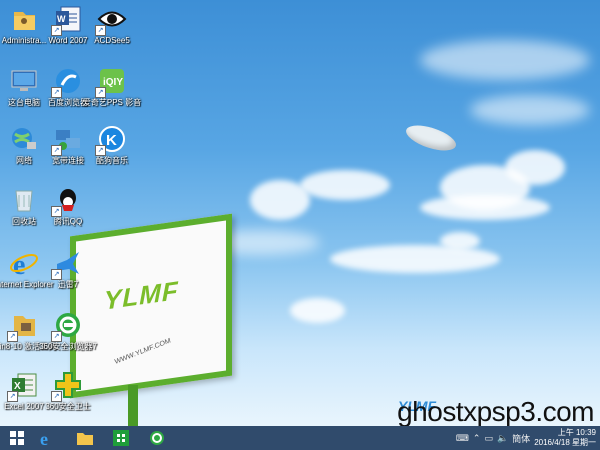  I want to click on xunlei-icon: ↗, so click(67, 264).